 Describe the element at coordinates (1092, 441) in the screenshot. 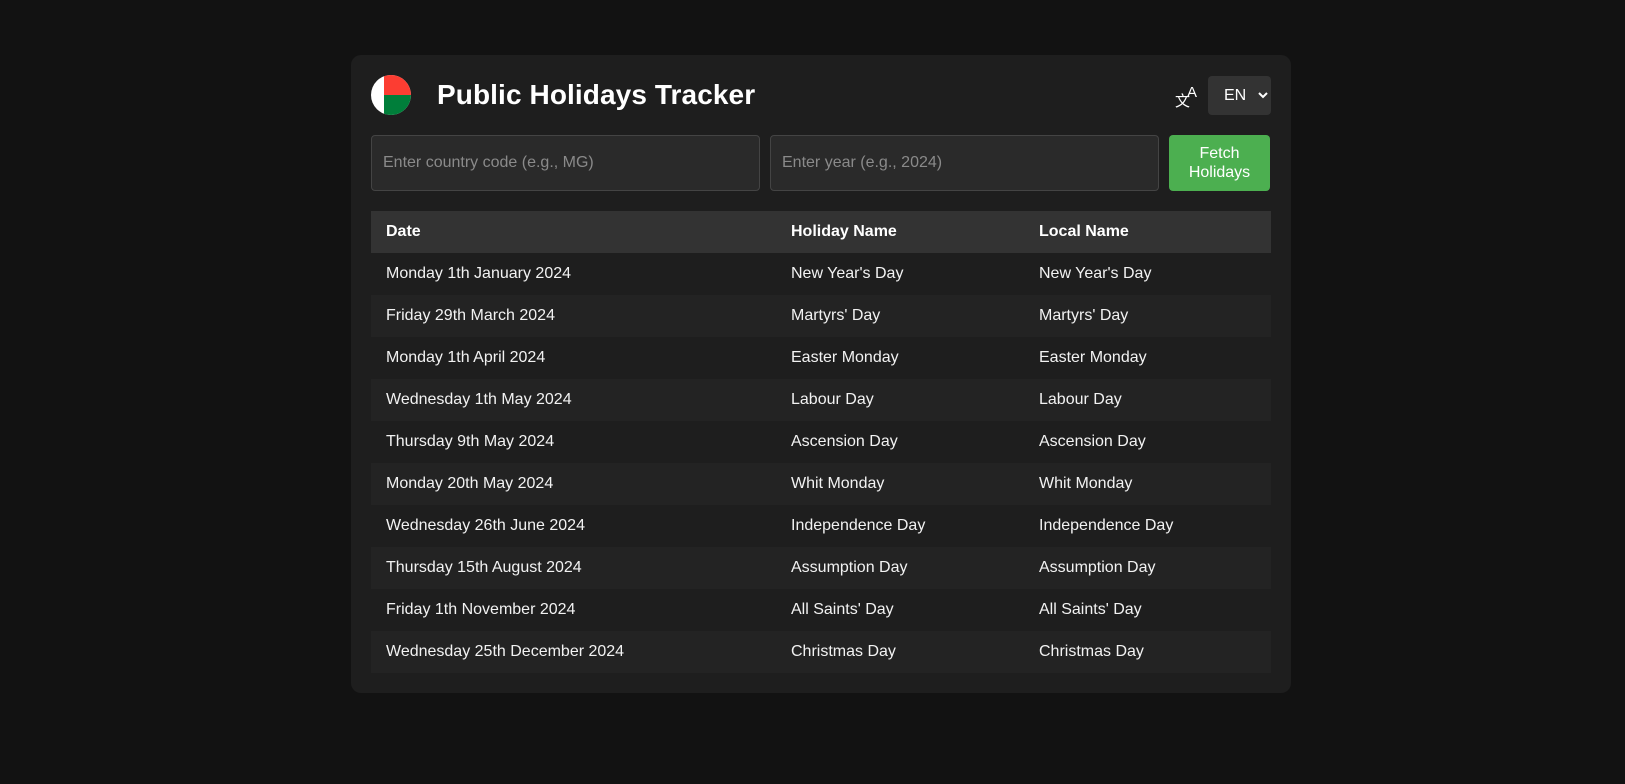

I see `local-name-cell: Ascension Day` at that location.